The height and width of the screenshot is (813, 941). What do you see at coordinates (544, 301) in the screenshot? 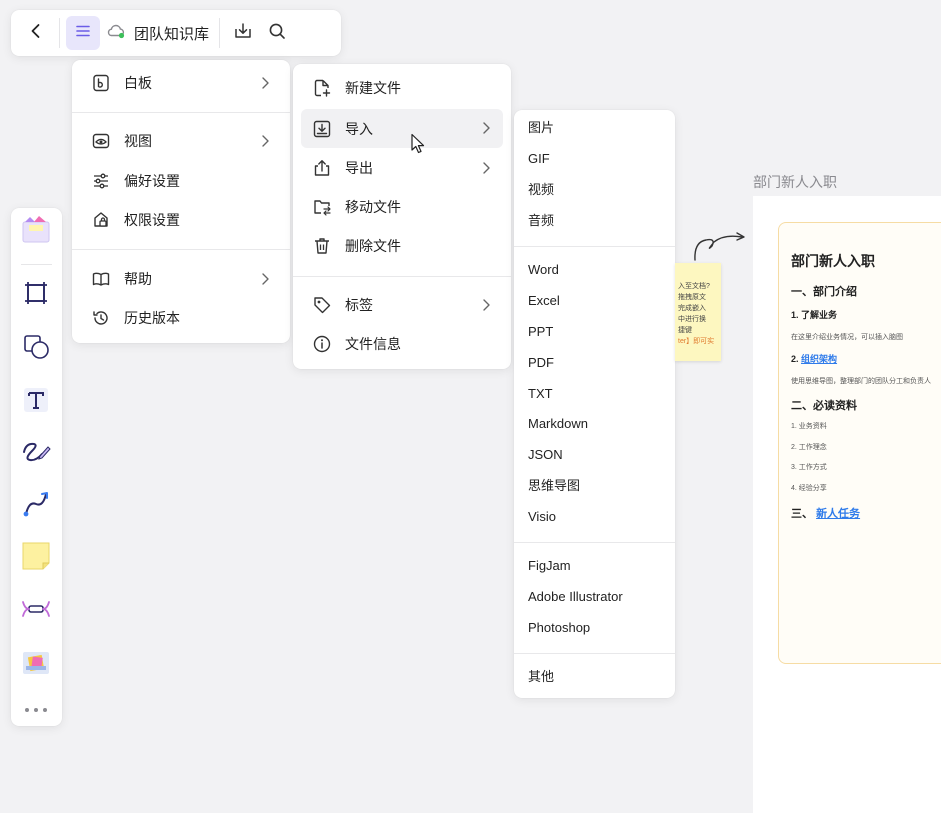
I see `import-option-excel: Excel` at bounding box center [544, 301].